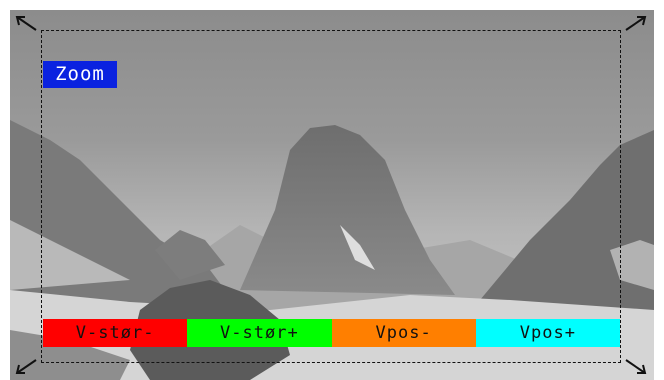 This screenshot has width=664, height=380. I want to click on orange-softkey-position-decrease: Vpos-, so click(403, 333).